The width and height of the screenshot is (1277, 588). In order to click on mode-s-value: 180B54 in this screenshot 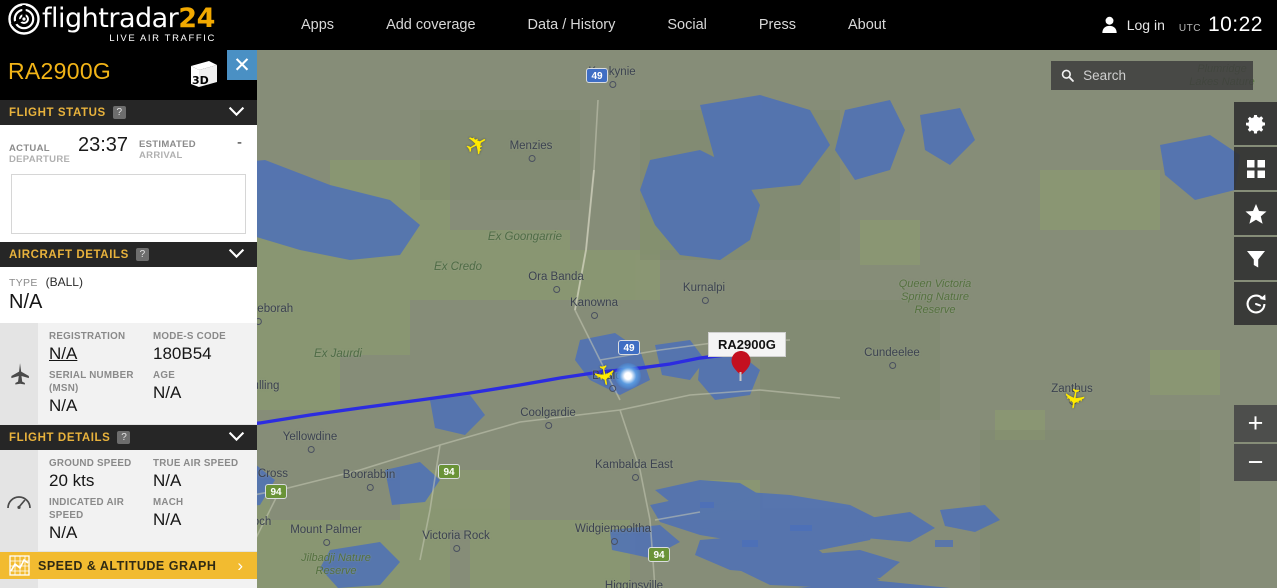, I will do `click(182, 353)`.